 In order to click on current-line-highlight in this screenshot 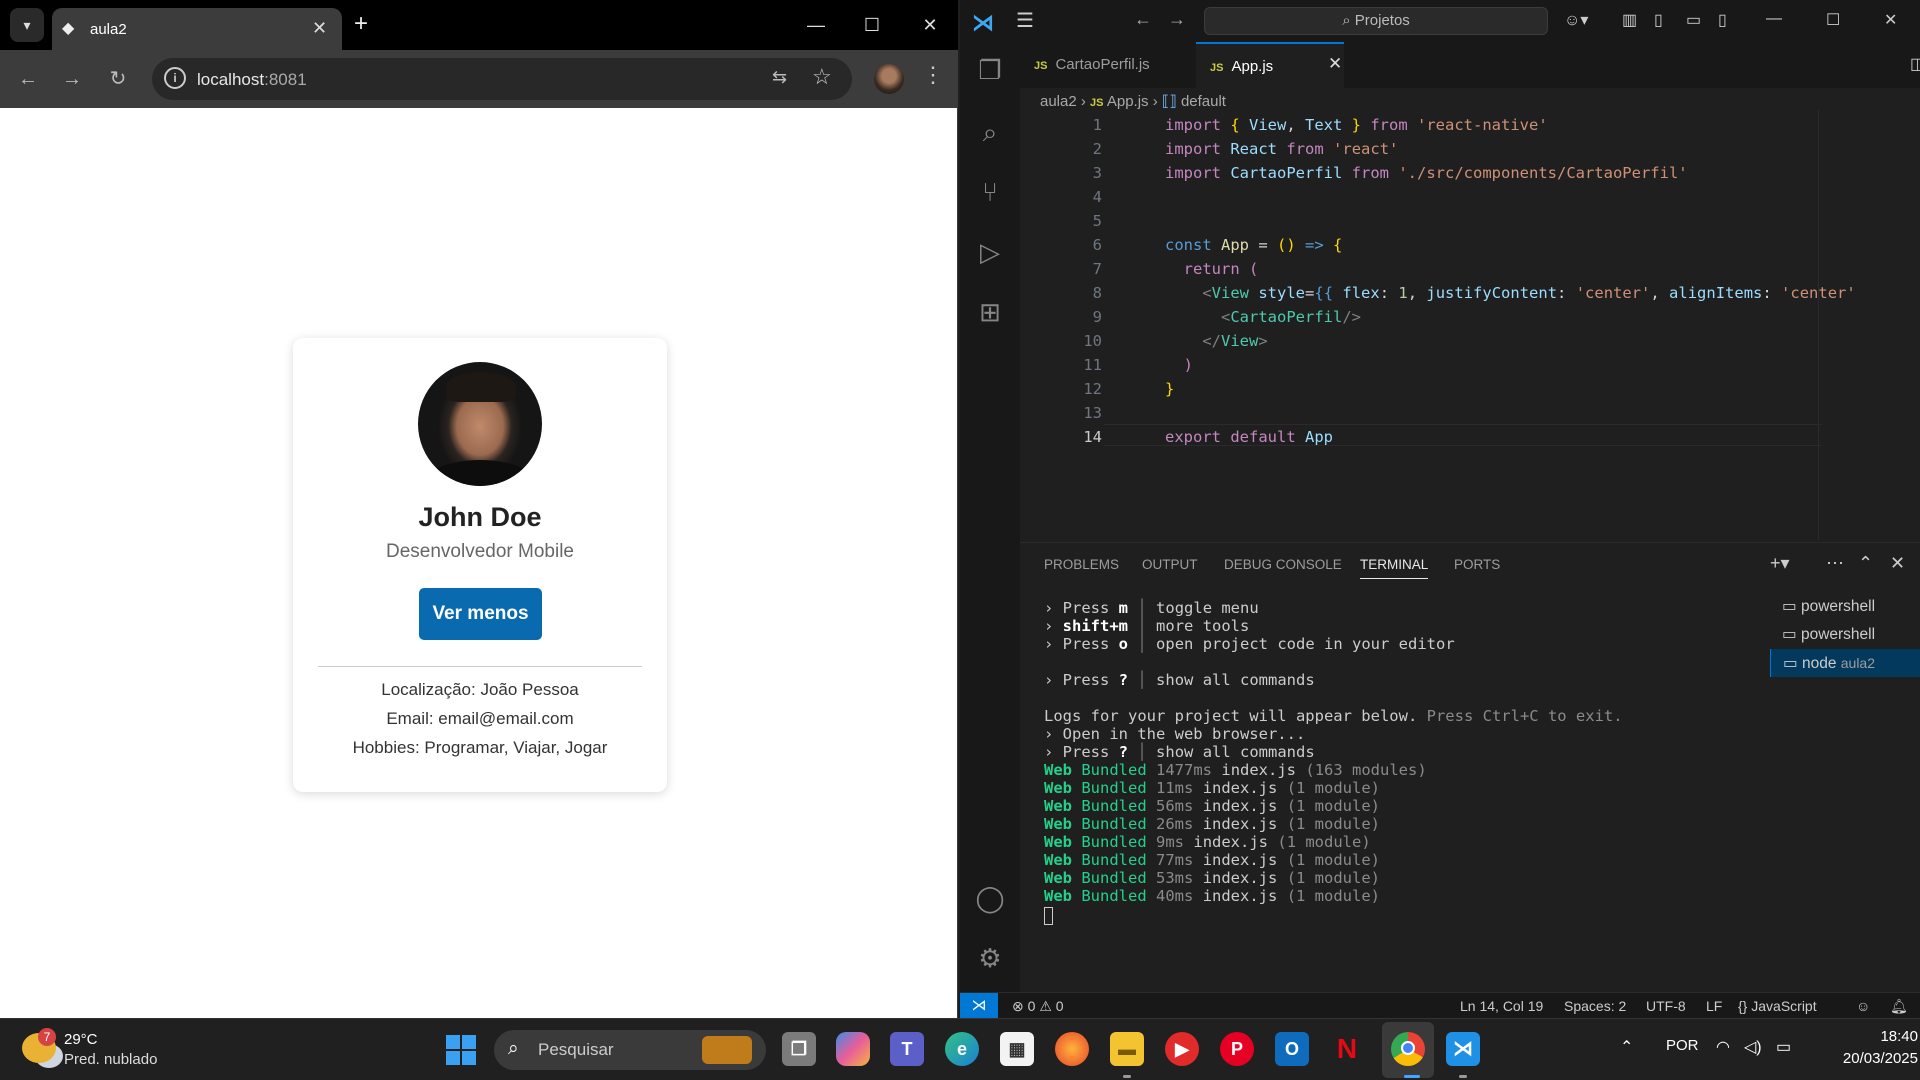, I will do `click(1463, 435)`.